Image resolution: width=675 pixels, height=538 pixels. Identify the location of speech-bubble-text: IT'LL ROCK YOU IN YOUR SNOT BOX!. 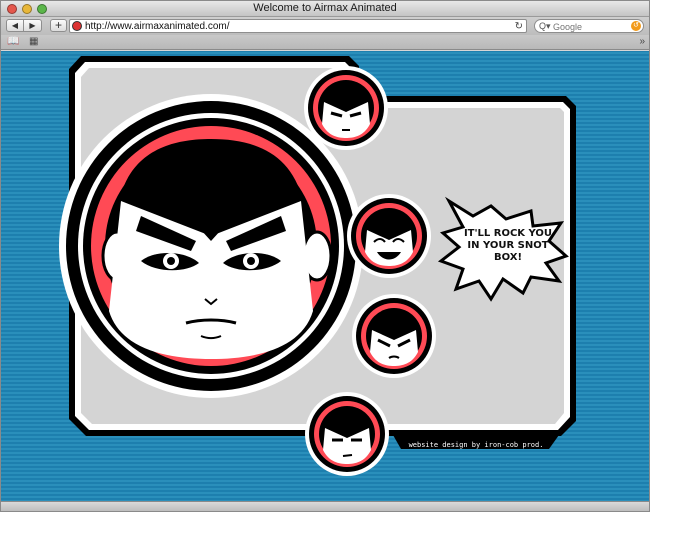
(508, 245).